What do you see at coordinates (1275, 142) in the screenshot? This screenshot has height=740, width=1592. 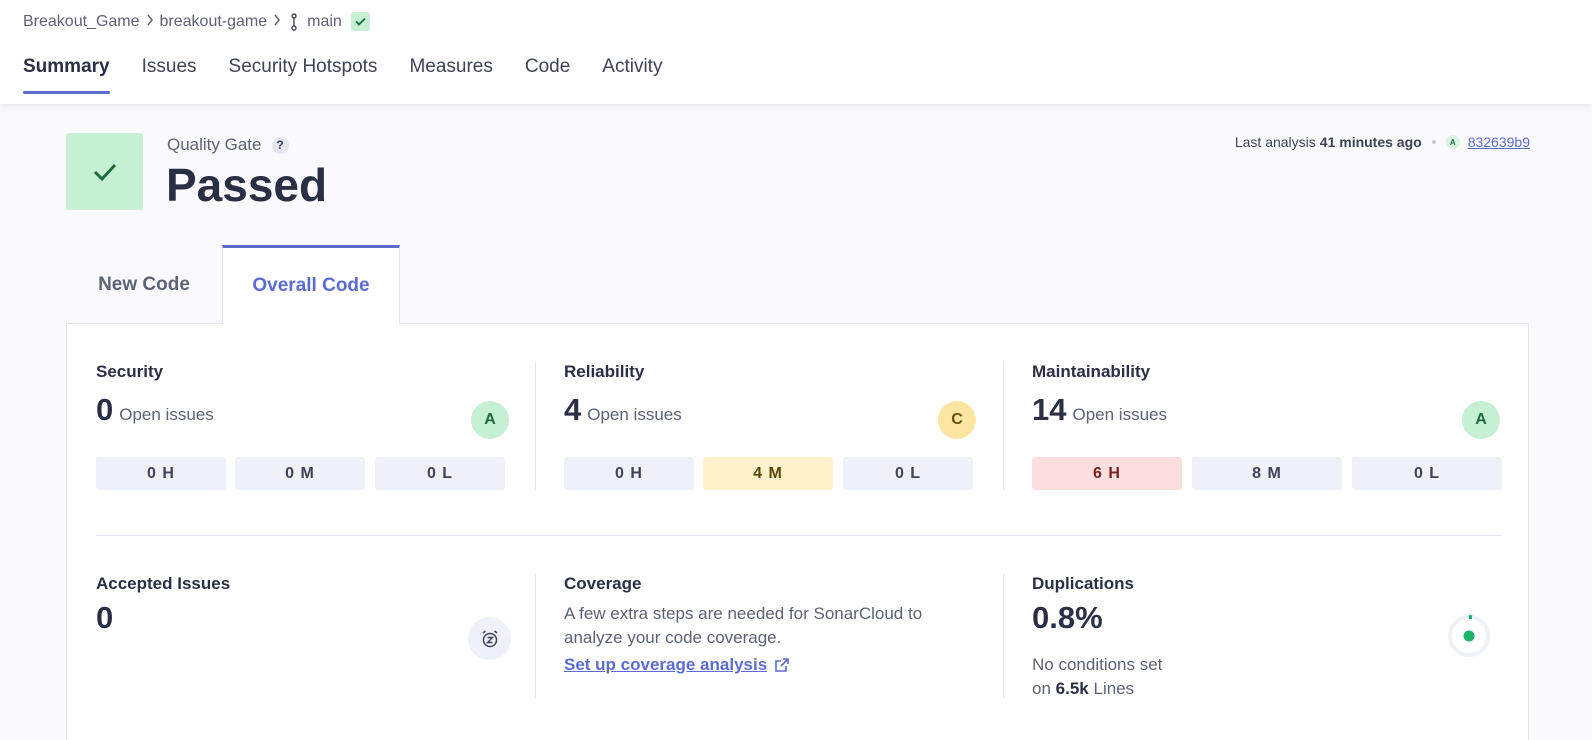 I see `last-analysis-prefix: Last analysis` at bounding box center [1275, 142].